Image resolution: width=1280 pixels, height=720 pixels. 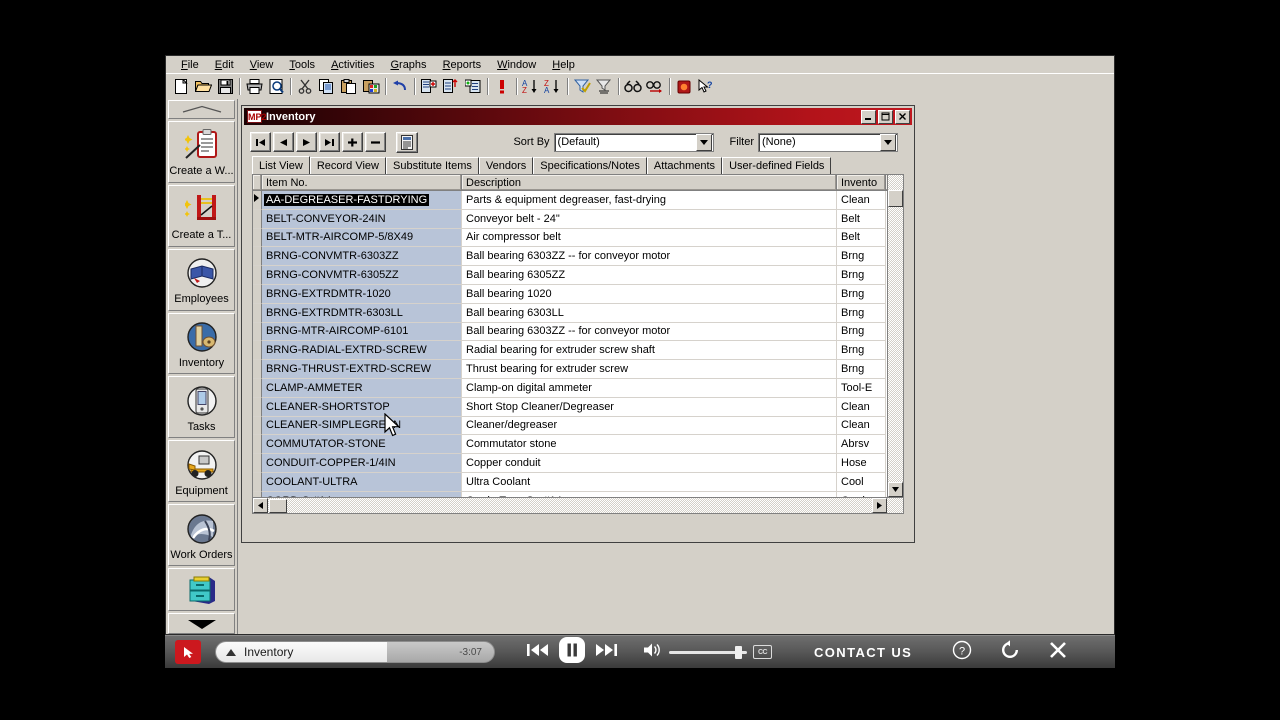 What do you see at coordinates (362, 294) in the screenshot?
I see `cell-item-no: BRNG-EXTRDMTR-1020` at bounding box center [362, 294].